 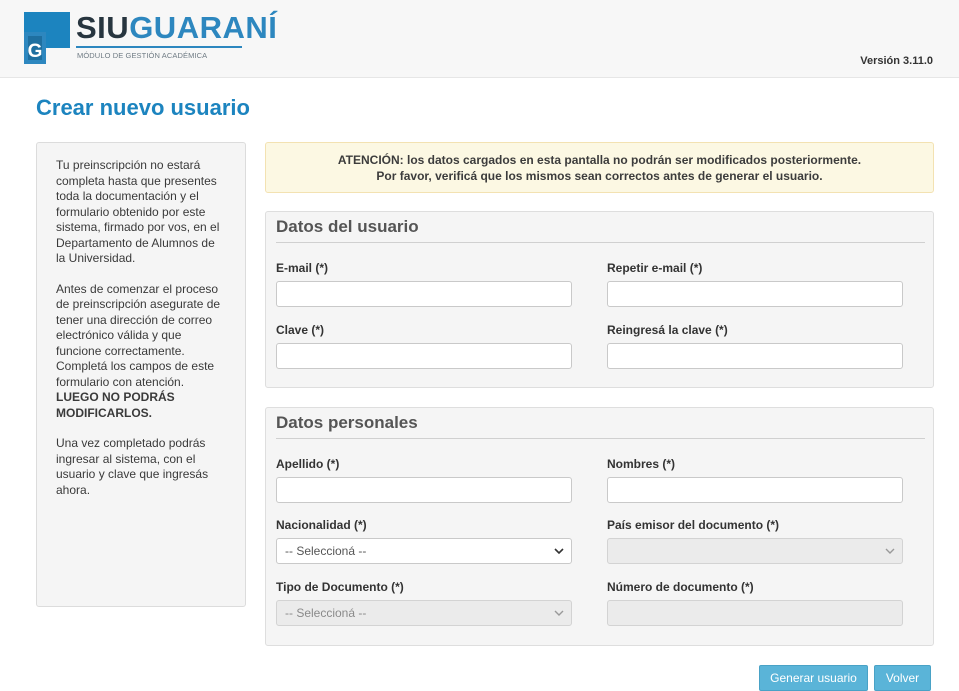 What do you see at coordinates (755, 294) in the screenshot?
I see `repeat-email-field` at bounding box center [755, 294].